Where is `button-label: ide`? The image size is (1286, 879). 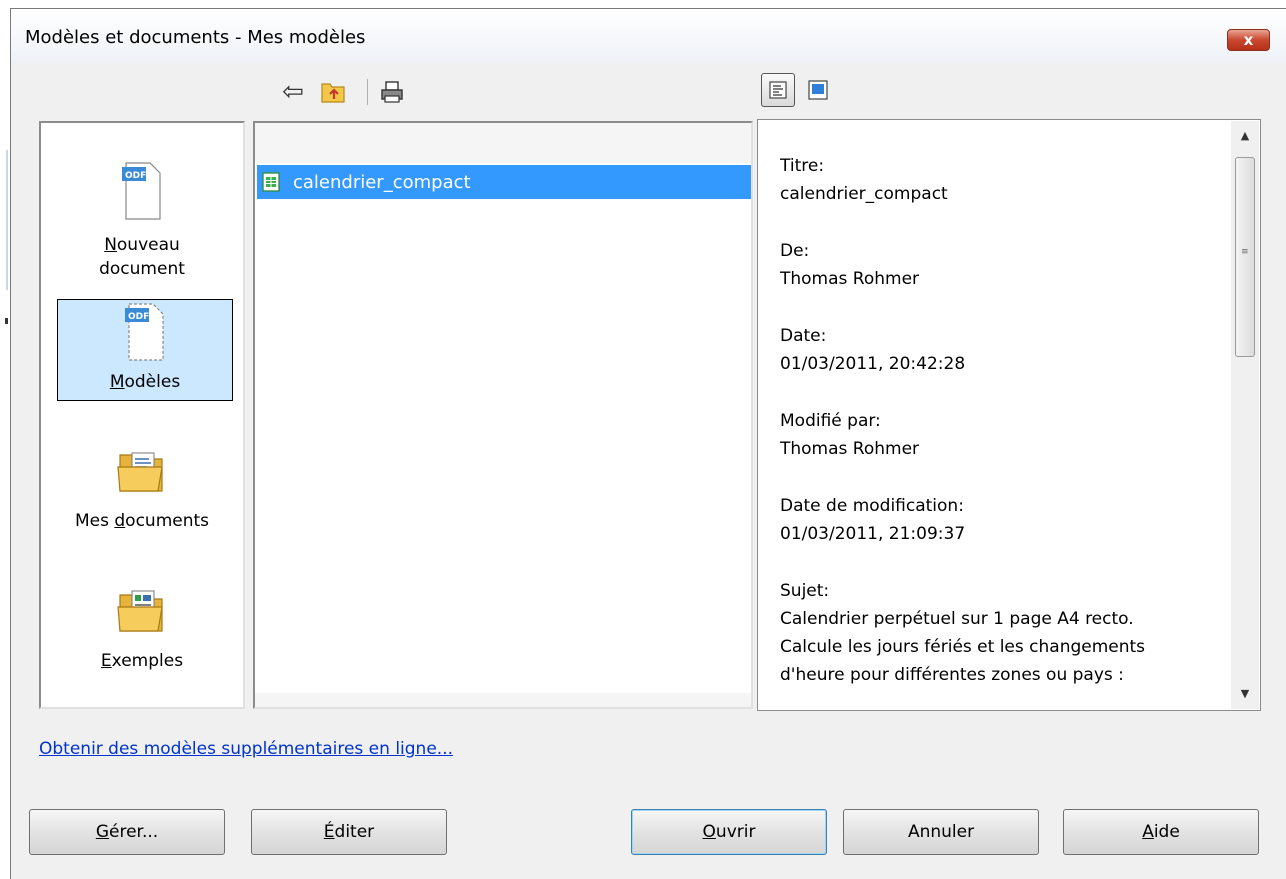 button-label: ide is located at coordinates (1166, 832).